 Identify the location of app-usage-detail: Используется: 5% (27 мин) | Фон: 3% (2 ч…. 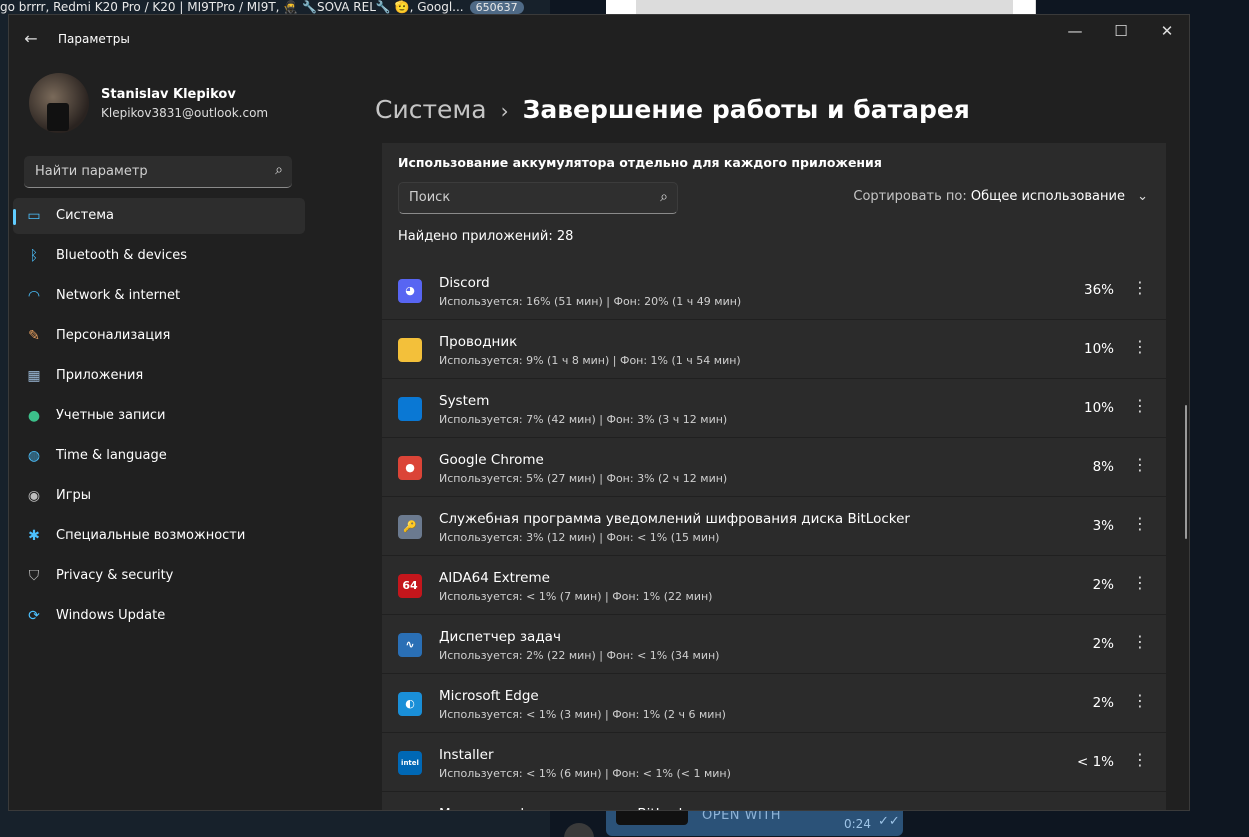
(583, 478).